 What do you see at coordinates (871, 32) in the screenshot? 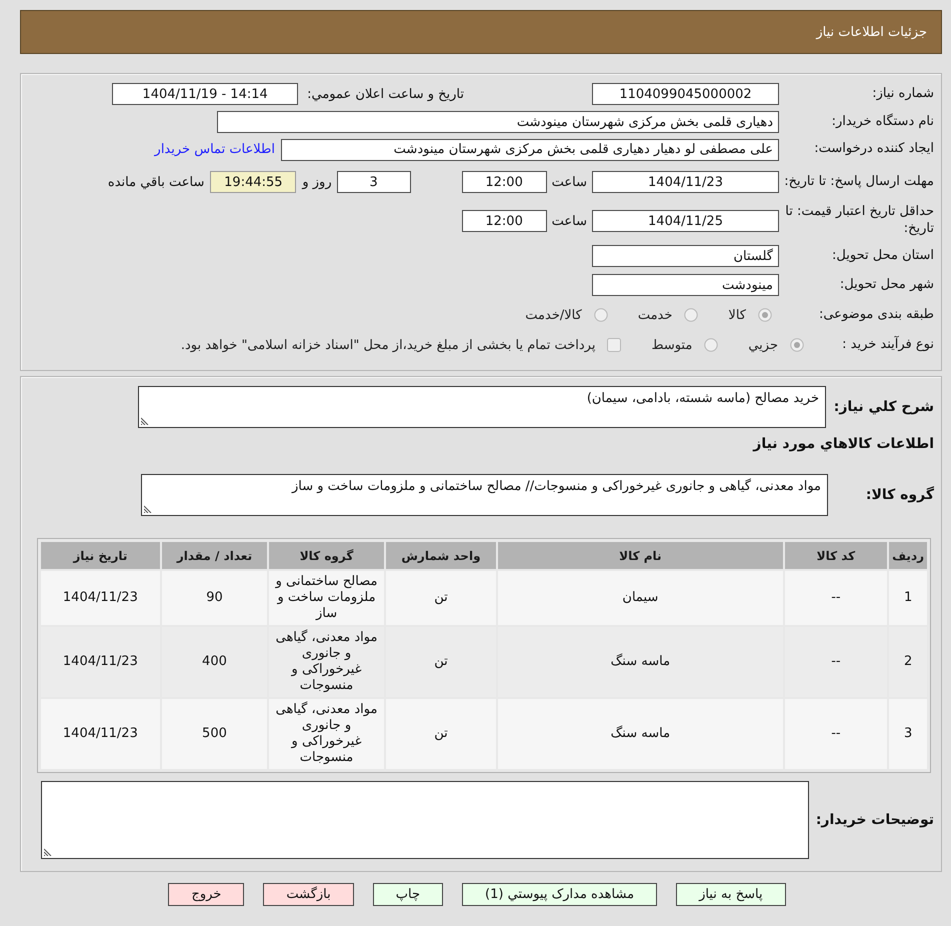
I see `page-title: جزئیات اطلاعات نیاز` at bounding box center [871, 32].